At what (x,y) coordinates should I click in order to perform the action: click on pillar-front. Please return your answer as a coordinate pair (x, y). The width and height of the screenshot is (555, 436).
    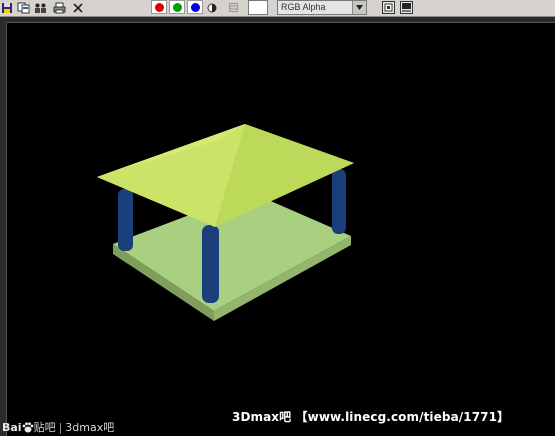
    Looking at the image, I should click on (210, 264).